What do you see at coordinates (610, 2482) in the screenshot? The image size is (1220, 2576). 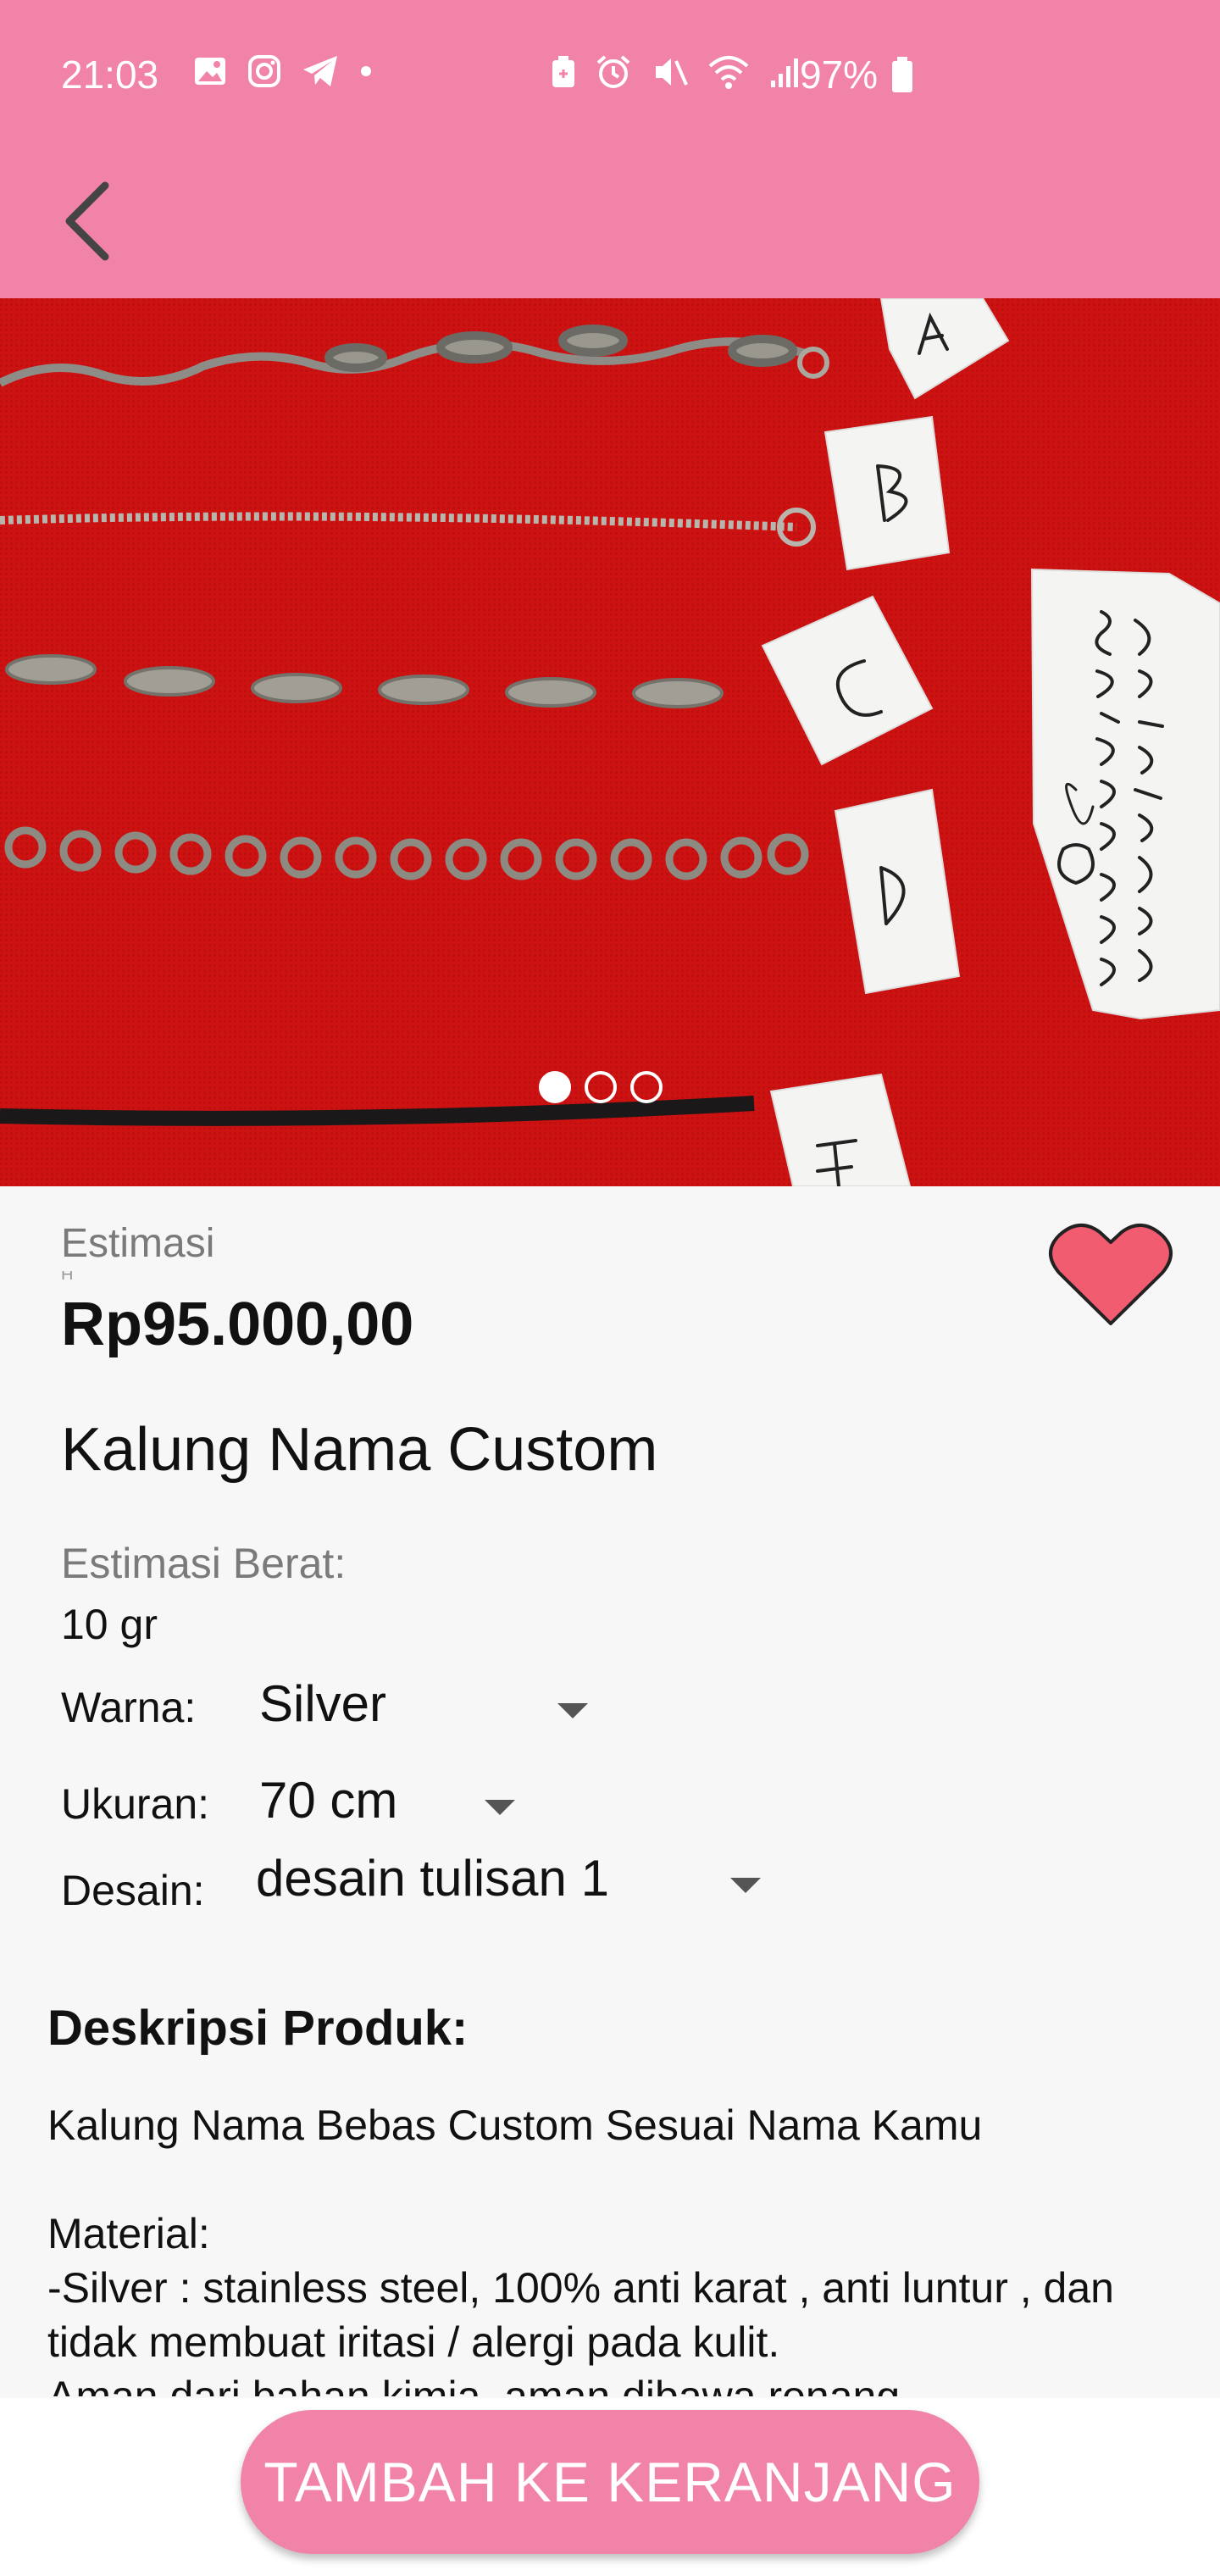 I see `add-to-cart-button: TAMBAH KE KERANJANG` at bounding box center [610, 2482].